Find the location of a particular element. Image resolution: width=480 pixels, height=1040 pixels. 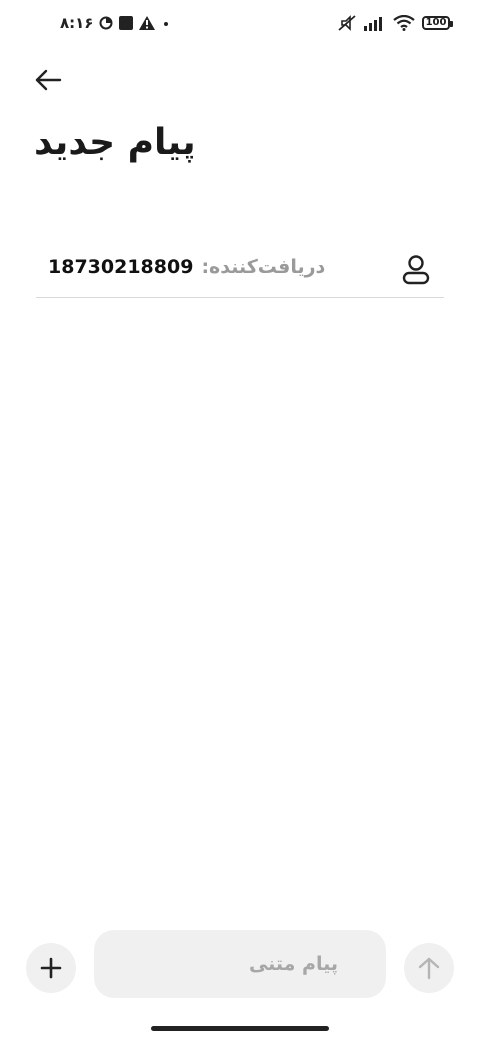

page-title: پیام جدید is located at coordinates (115, 142).